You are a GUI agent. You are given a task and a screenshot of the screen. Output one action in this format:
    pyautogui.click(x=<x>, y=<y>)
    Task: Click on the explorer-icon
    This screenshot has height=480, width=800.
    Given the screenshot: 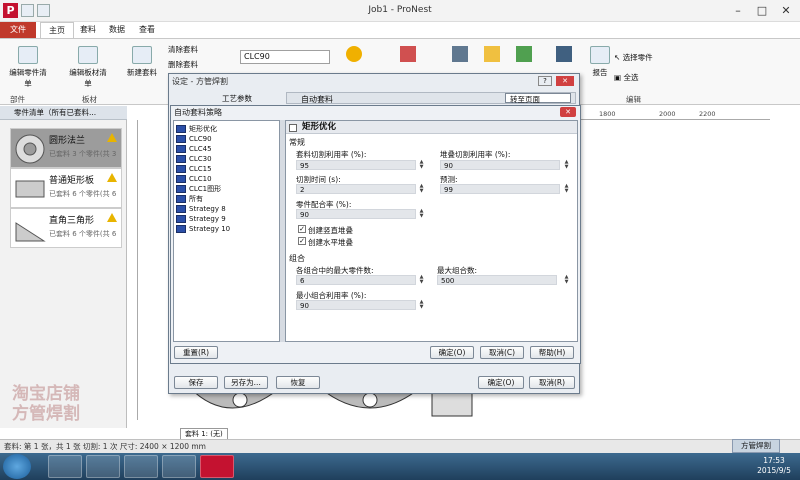 What is the action you would take?
    pyautogui.click(x=65, y=466)
    